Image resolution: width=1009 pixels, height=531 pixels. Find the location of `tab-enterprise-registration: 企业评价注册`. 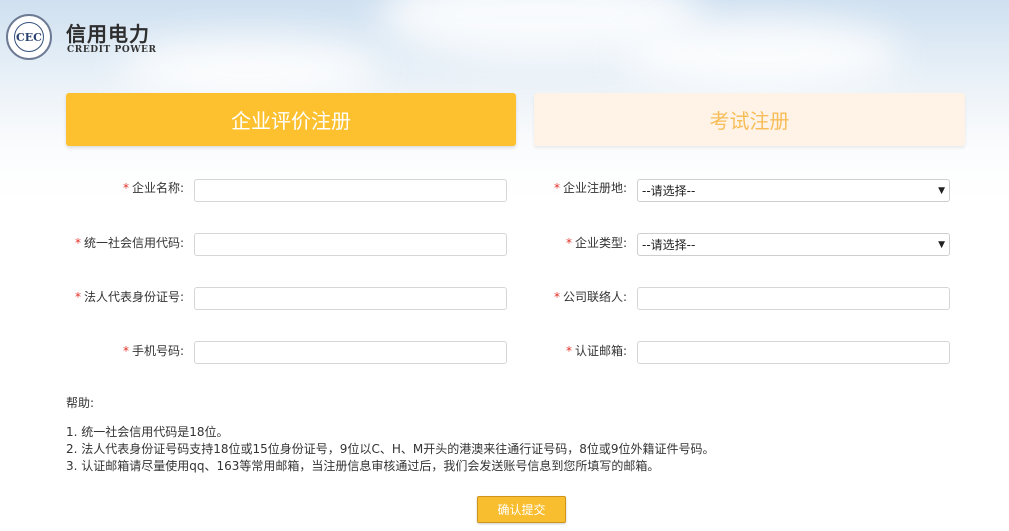

tab-enterprise-registration: 企业评价注册 is located at coordinates (291, 119).